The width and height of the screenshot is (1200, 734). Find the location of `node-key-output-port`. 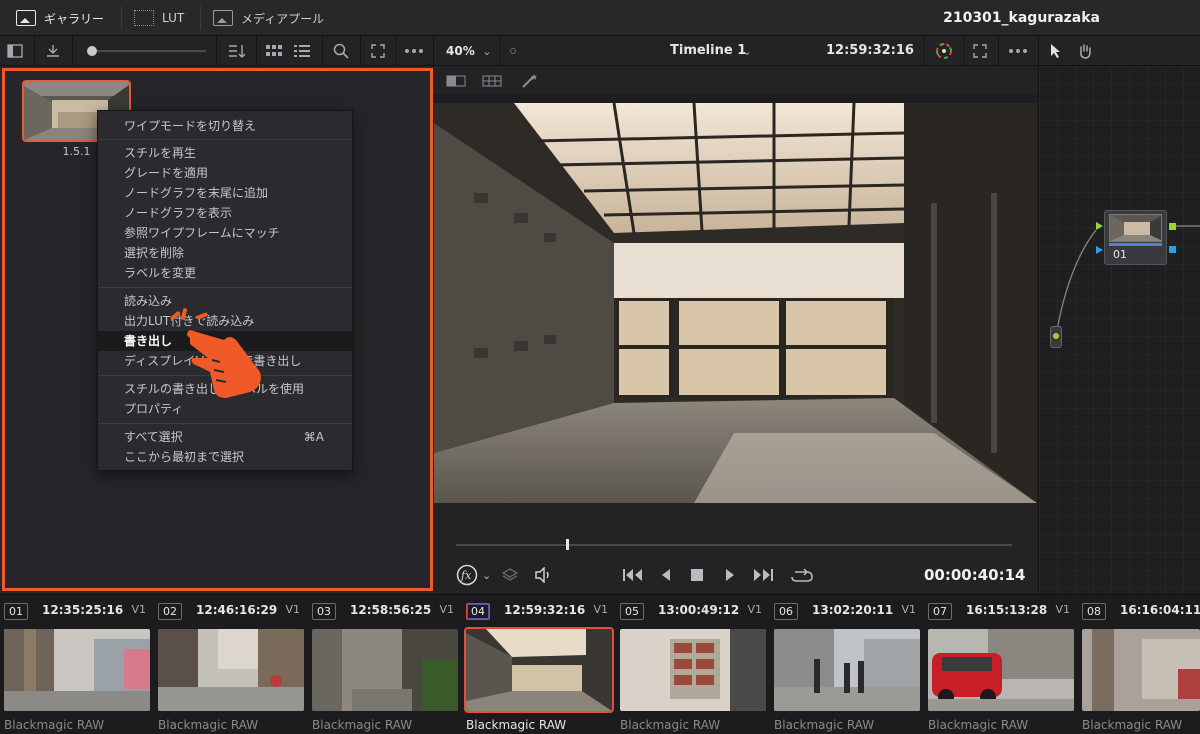

node-key-output-port is located at coordinates (1172, 249).